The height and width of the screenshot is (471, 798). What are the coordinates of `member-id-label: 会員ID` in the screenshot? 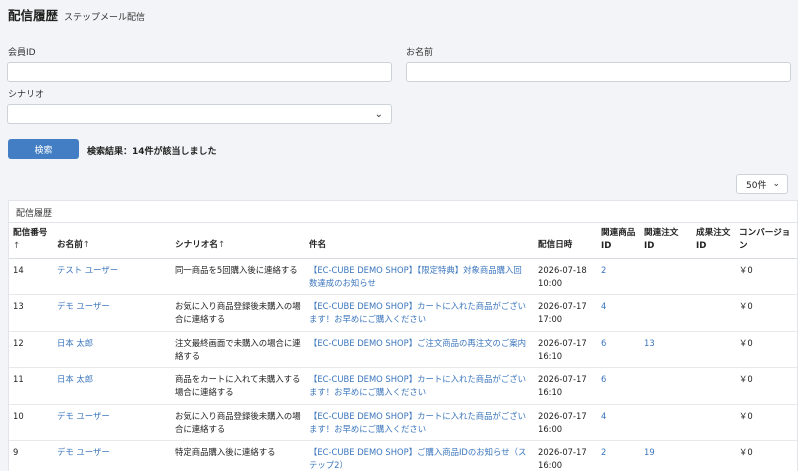 It's located at (22, 53).